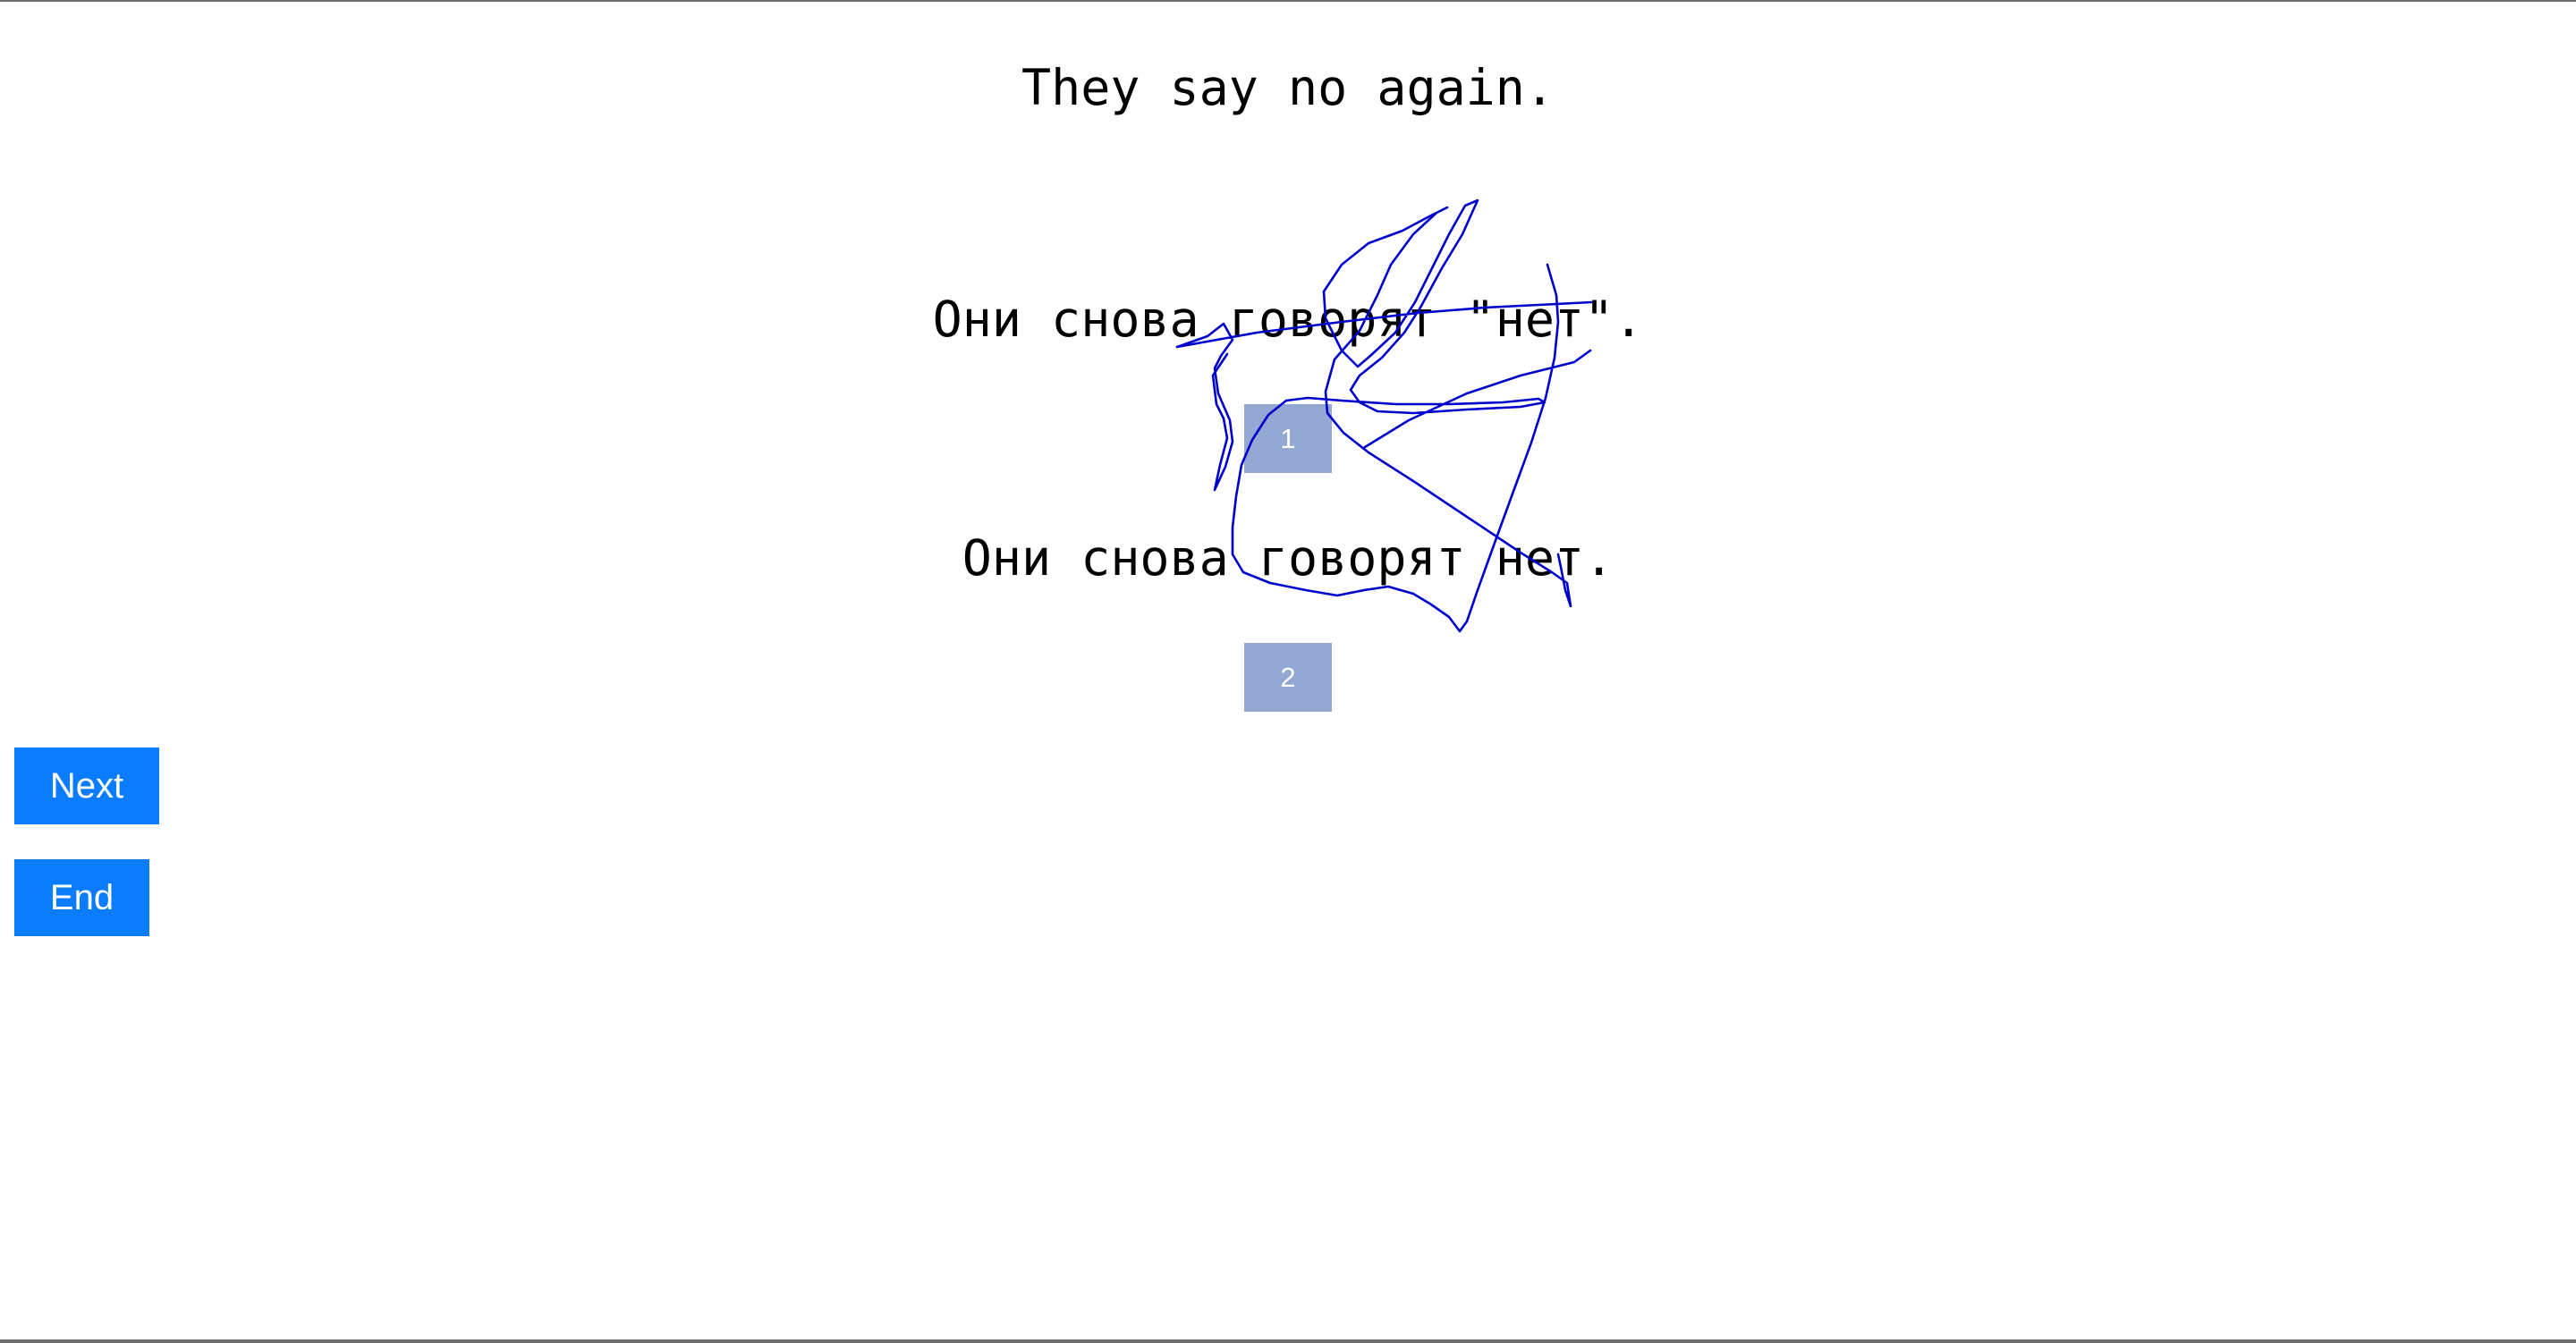  I want to click on option-2-button: 2, so click(1288, 677).